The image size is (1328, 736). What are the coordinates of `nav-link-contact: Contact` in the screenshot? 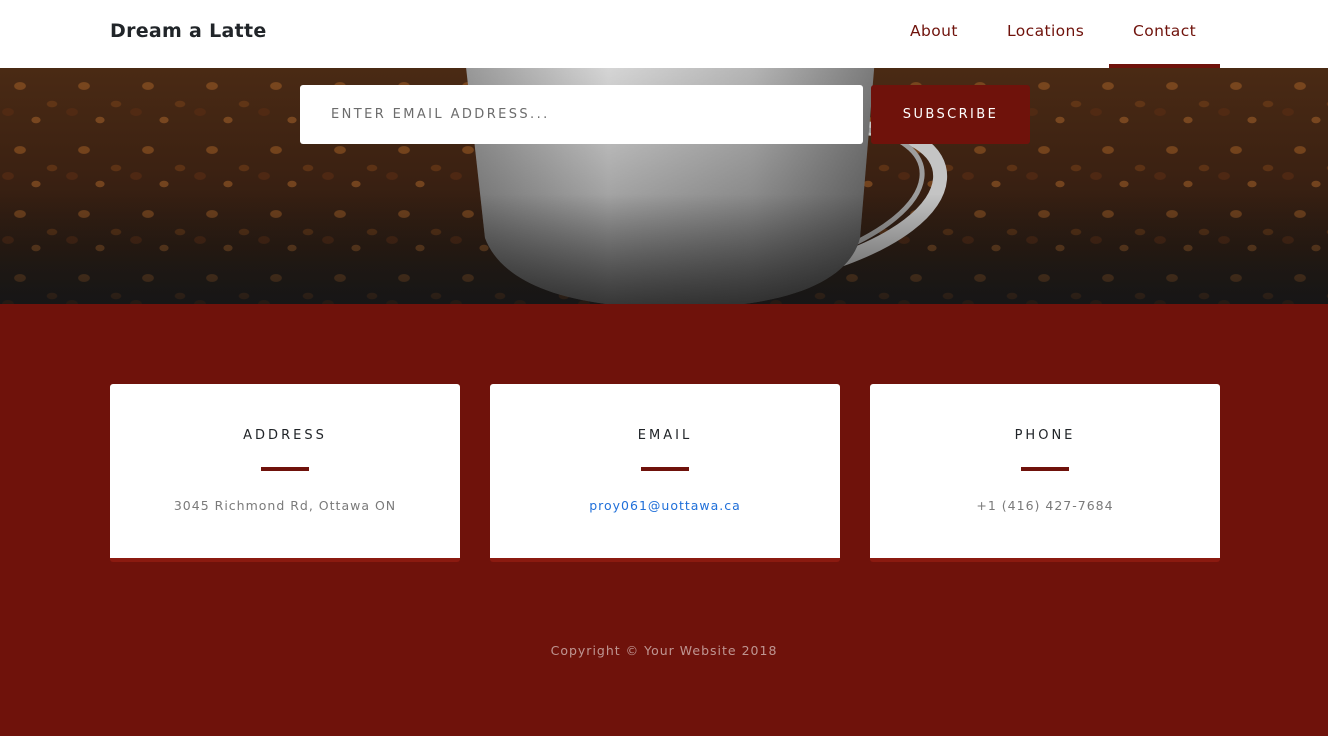 It's located at (1164, 31).